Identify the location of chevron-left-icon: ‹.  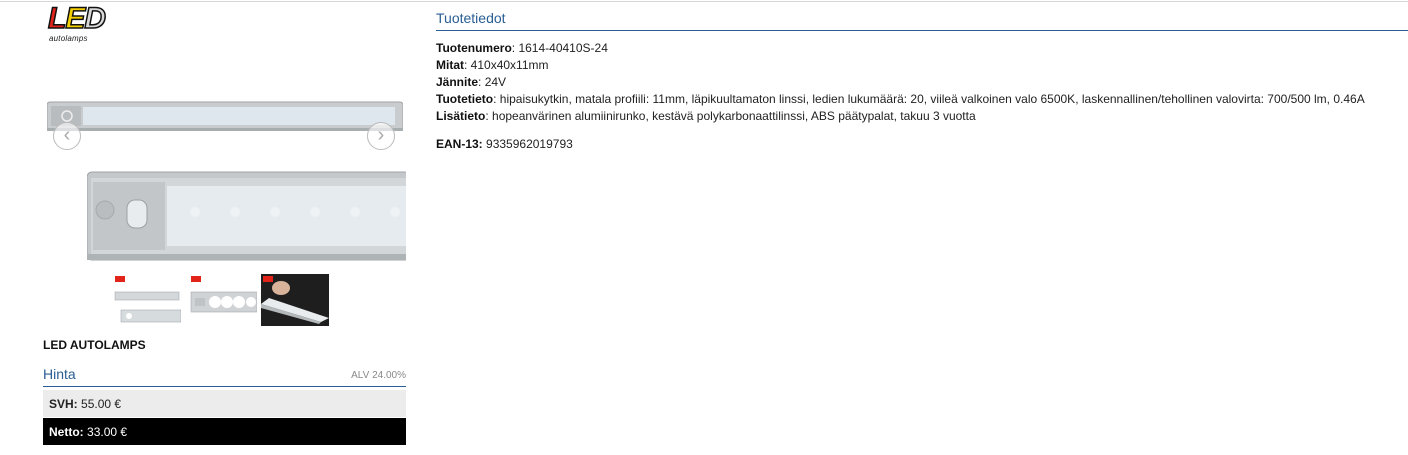
(67, 135).